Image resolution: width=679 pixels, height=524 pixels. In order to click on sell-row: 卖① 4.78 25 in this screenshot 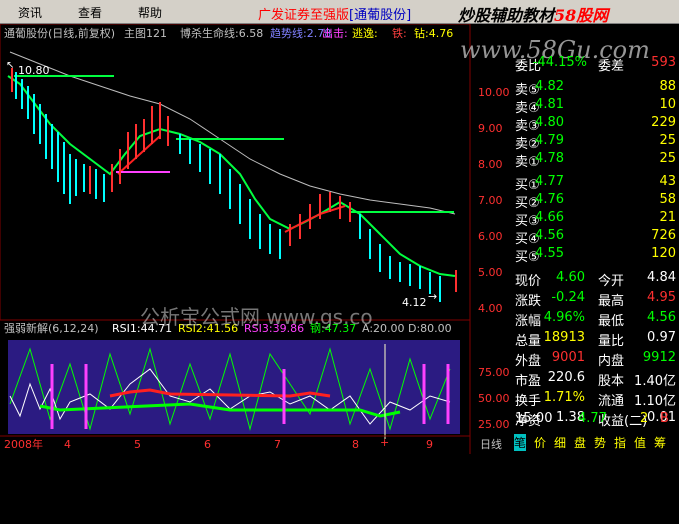, I will do `click(595, 160)`.